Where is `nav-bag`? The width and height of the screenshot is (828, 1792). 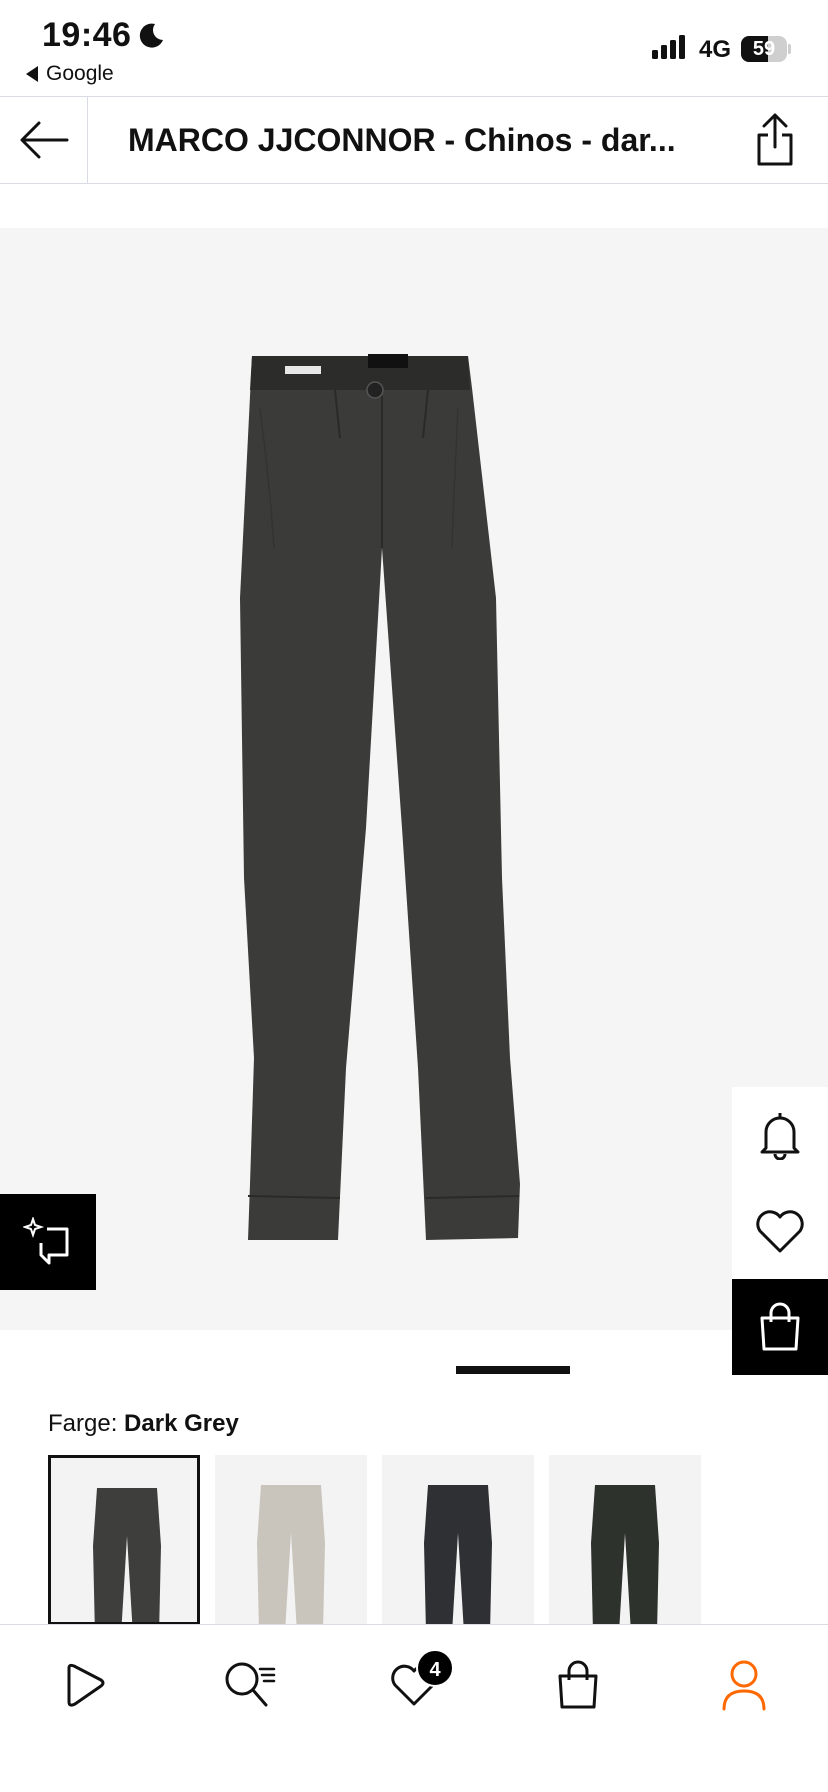 nav-bag is located at coordinates (578, 1685).